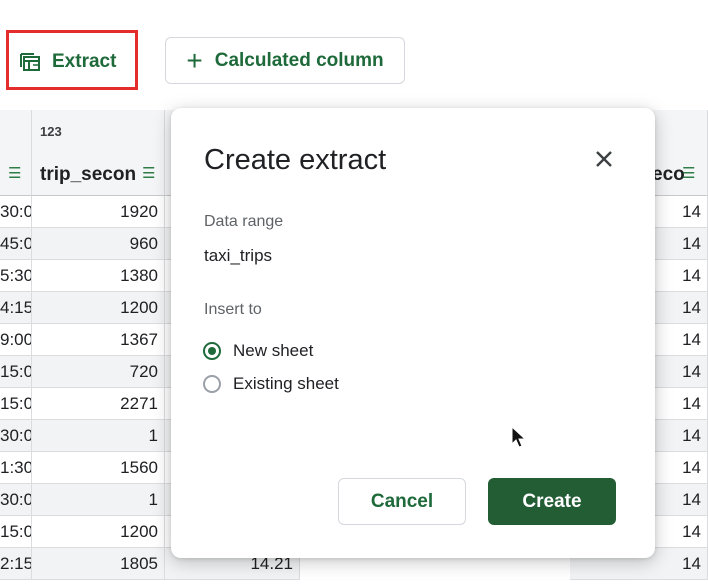  Describe the element at coordinates (295, 160) in the screenshot. I see `dialog-title: Create extract` at that location.